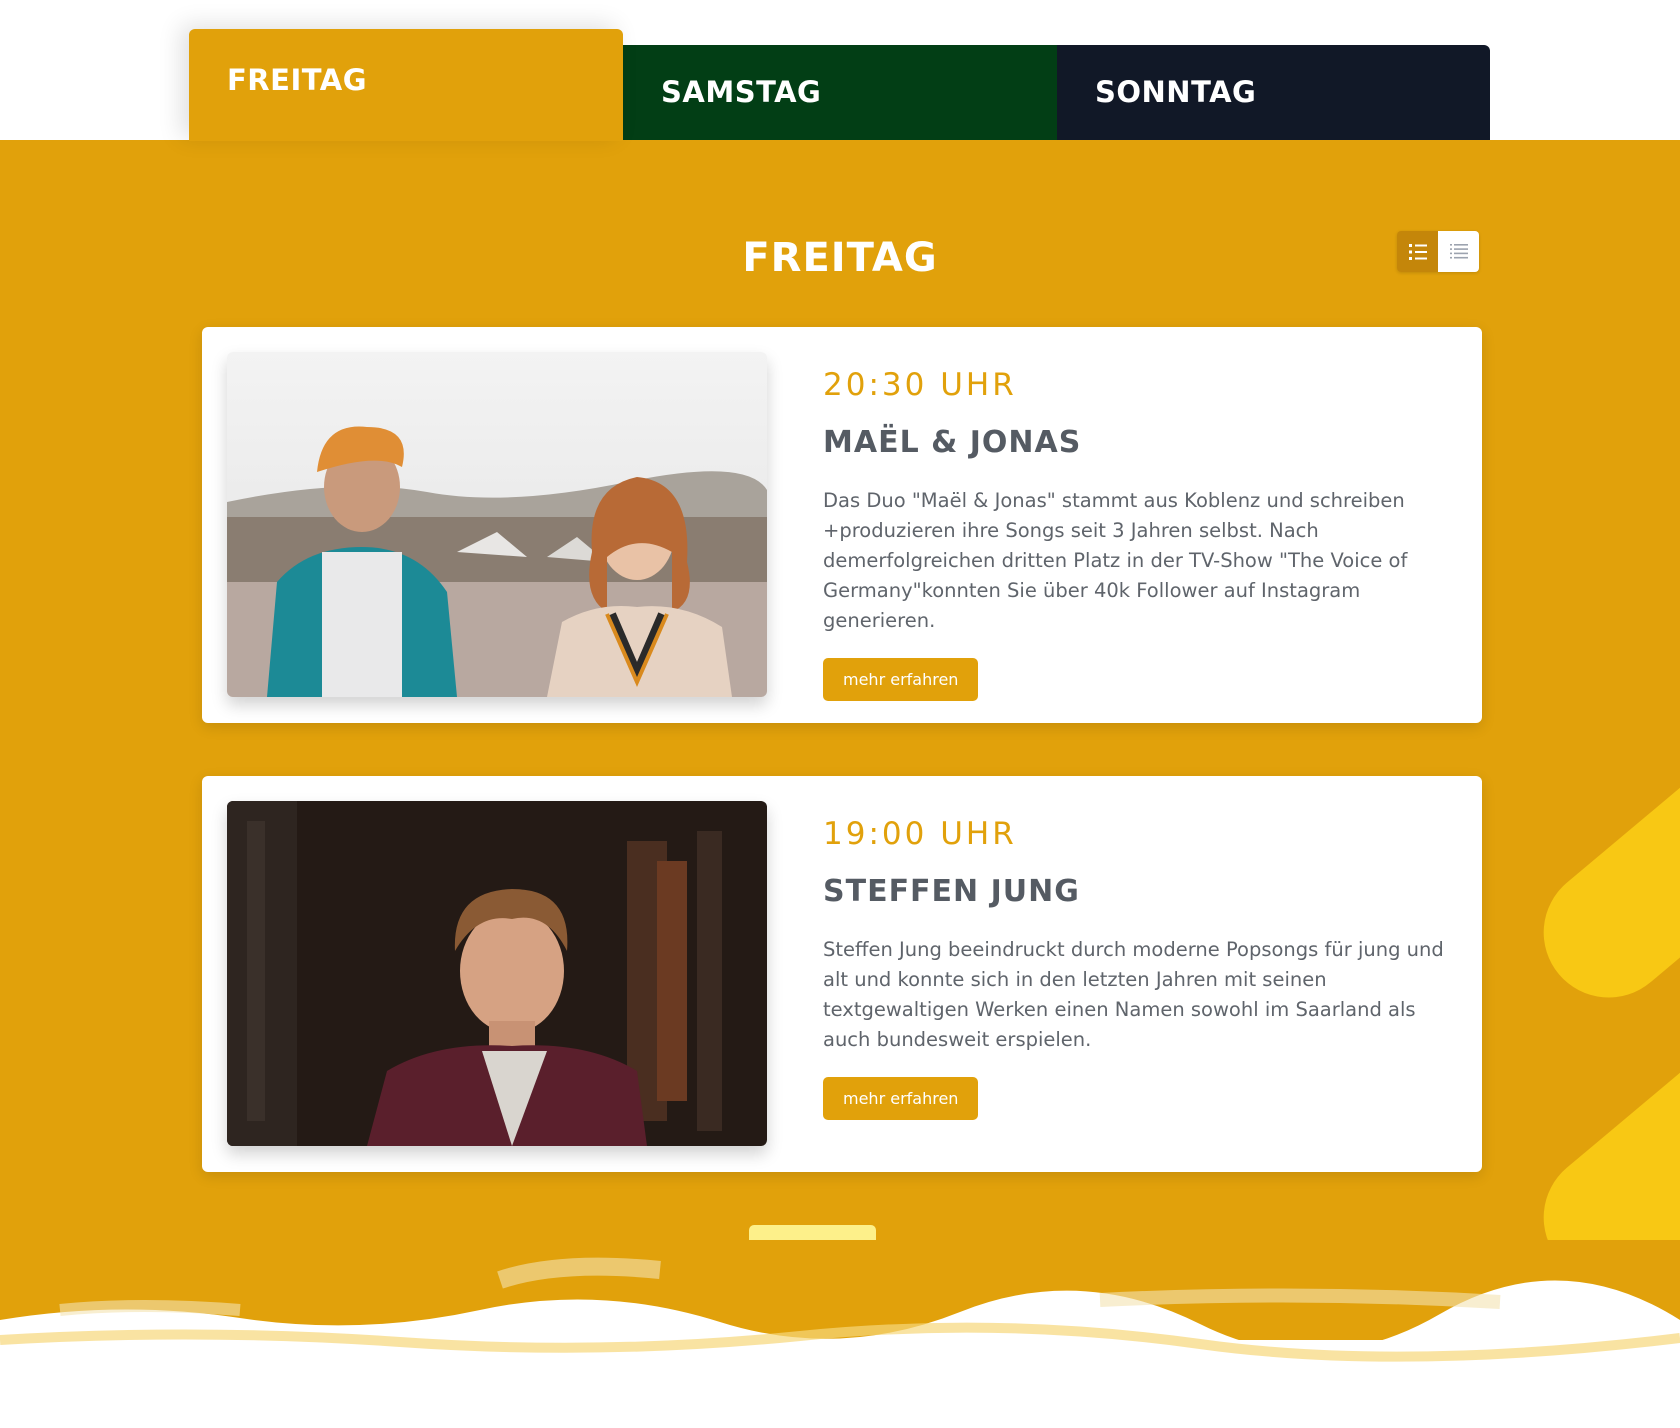 This screenshot has height=1428, width=1680. I want to click on decorative-stripe, so click(1598, 730).